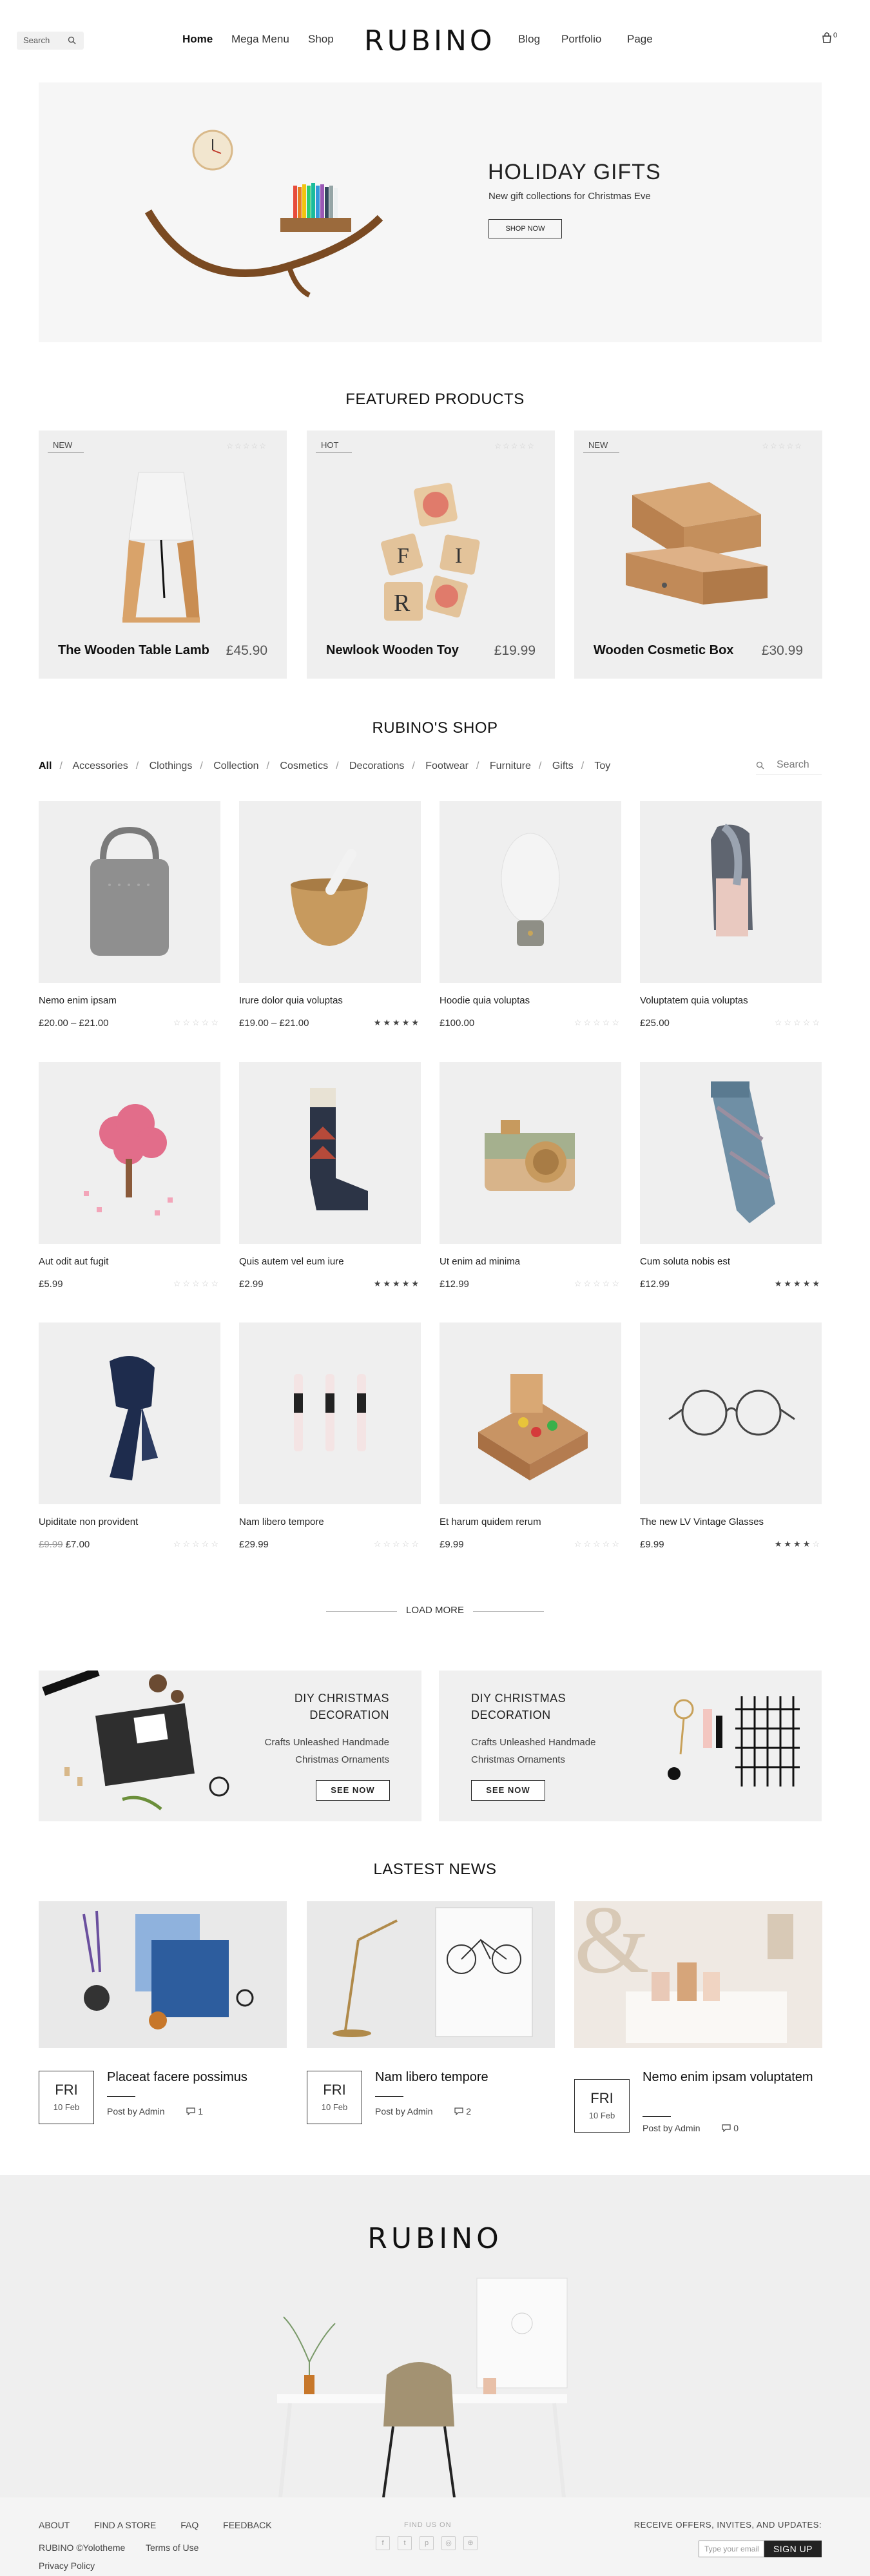 The width and height of the screenshot is (870, 2576). What do you see at coordinates (67, 2566) in the screenshot?
I see `privacy-link: Privacy Policy` at bounding box center [67, 2566].